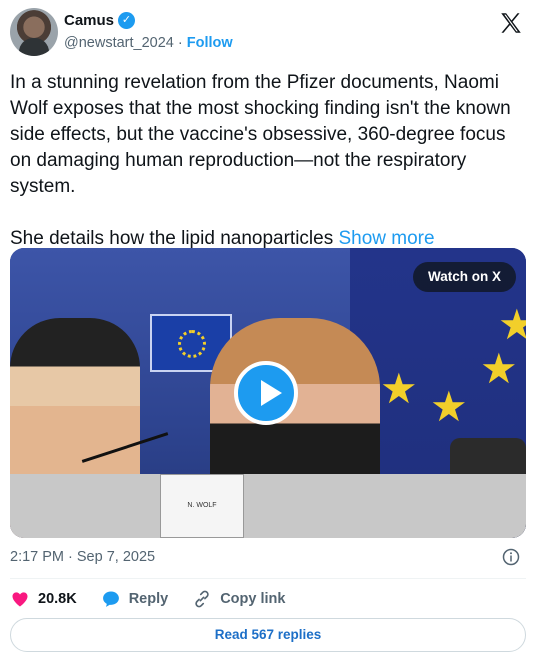  Describe the element at coordinates (268, 635) in the screenshot. I see `read-replies-button: Read 567 replies` at that location.